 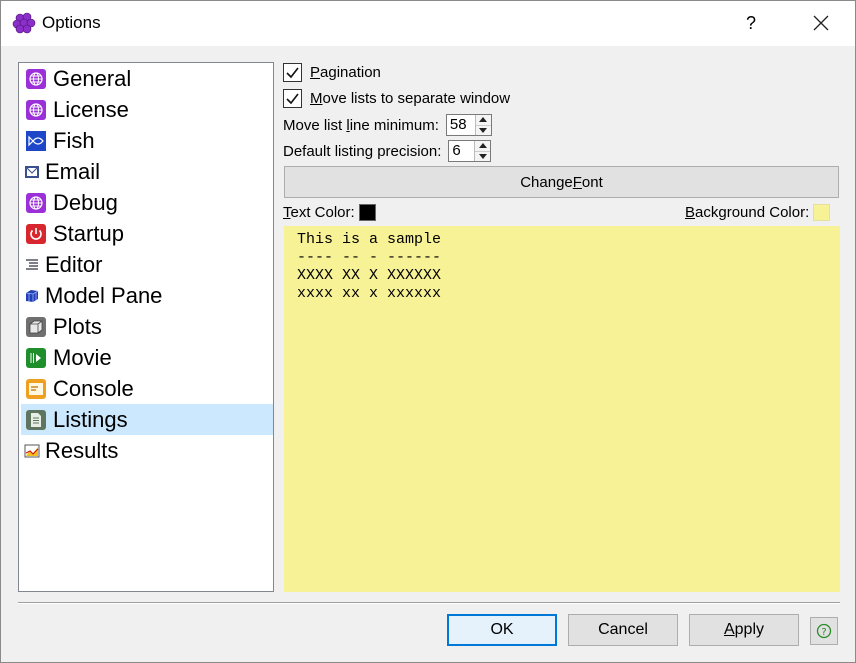 What do you see at coordinates (461, 125) in the screenshot?
I see `line-minimum-value: 58` at bounding box center [461, 125].